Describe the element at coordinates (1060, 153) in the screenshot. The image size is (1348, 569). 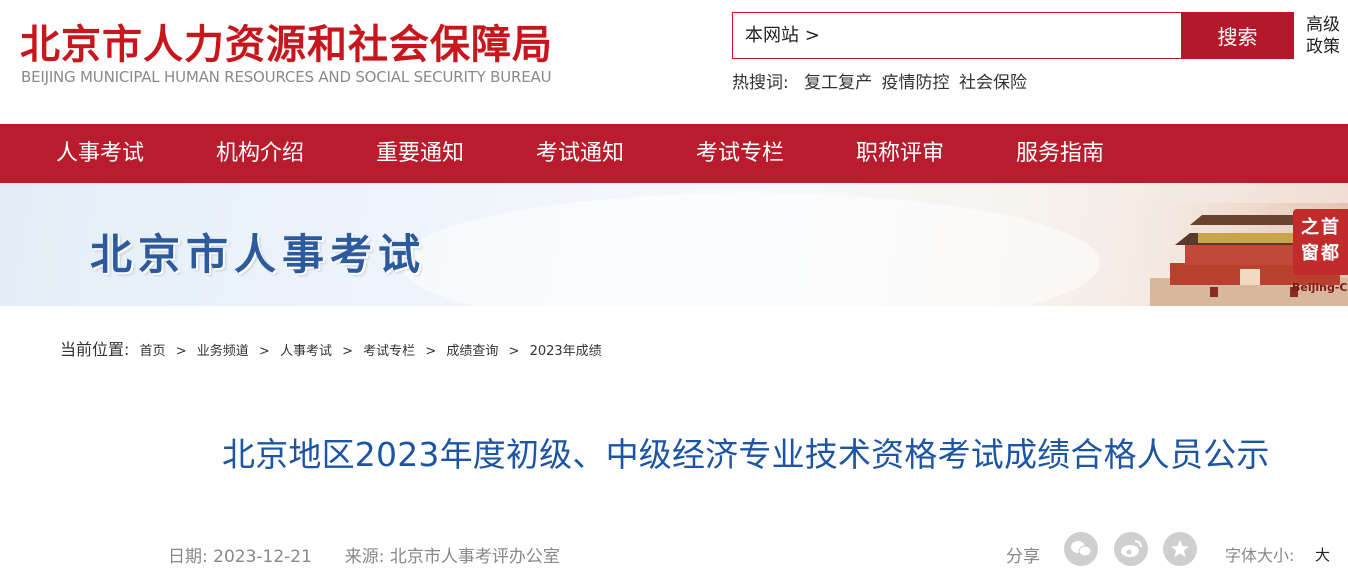
I see `nav-item-service-guide: 服务指南` at that location.